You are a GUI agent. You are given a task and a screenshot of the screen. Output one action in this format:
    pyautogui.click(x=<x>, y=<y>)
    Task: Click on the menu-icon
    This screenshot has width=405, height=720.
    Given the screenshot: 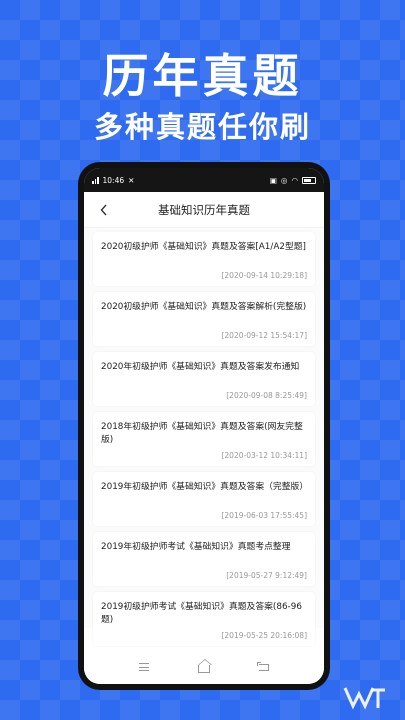 What is the action you would take?
    pyautogui.click(x=144, y=667)
    